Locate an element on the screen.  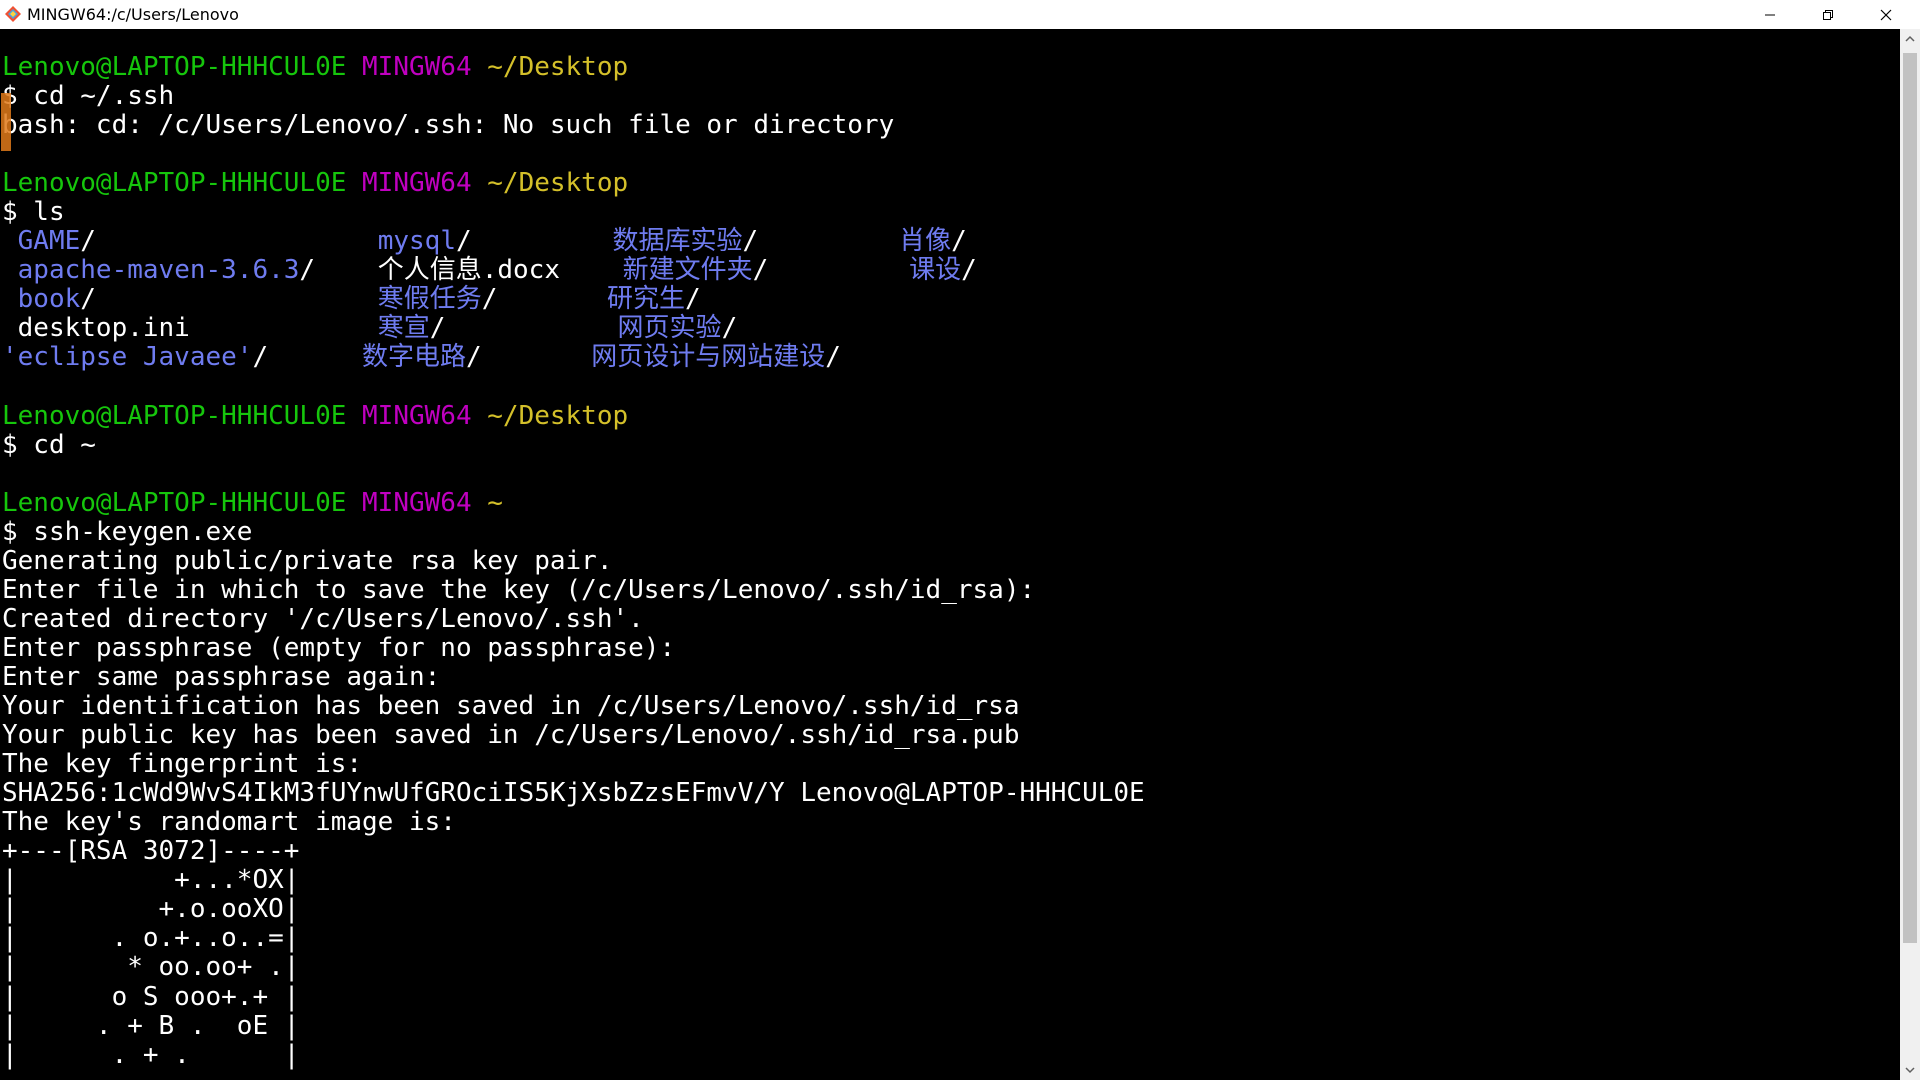
vertical-scrollbar is located at coordinates (1910, 554).